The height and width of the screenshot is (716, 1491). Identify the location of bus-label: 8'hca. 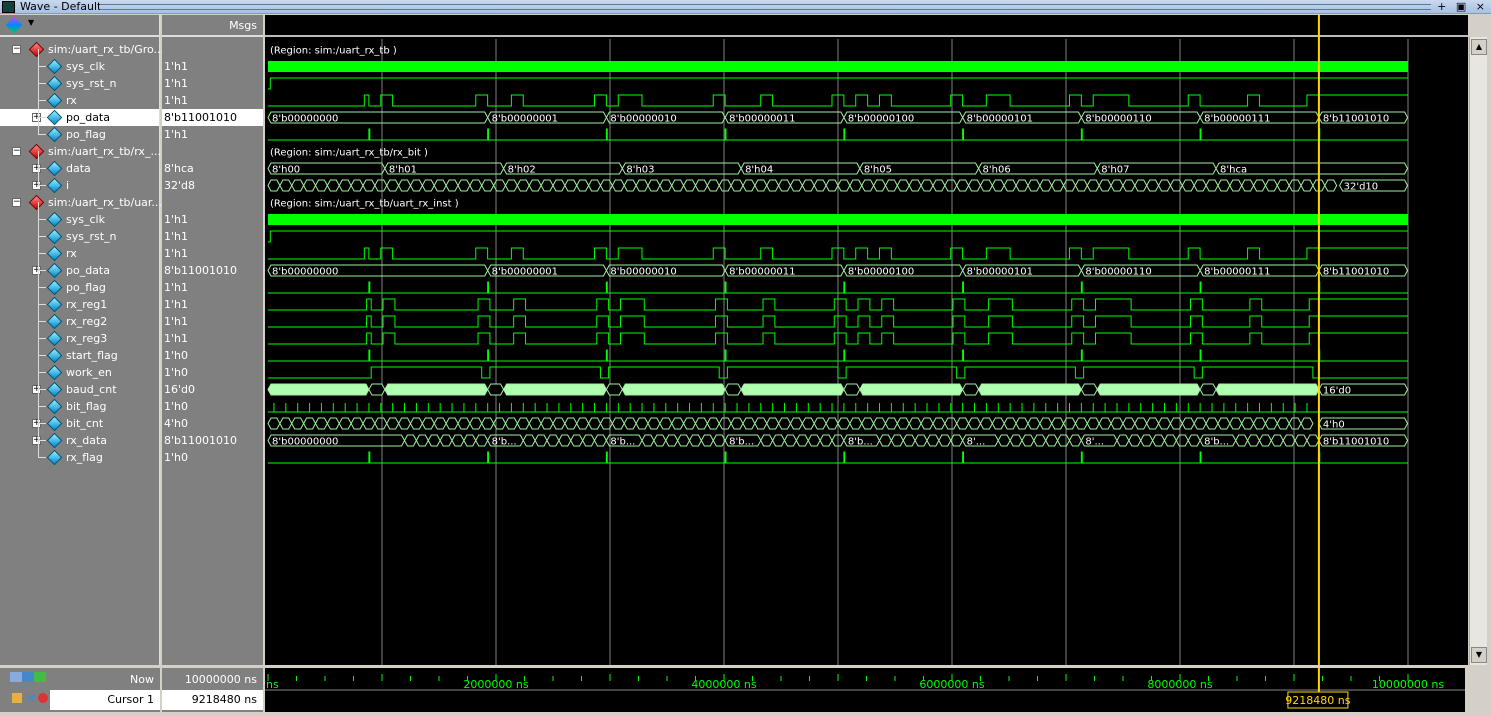
(1233, 170).